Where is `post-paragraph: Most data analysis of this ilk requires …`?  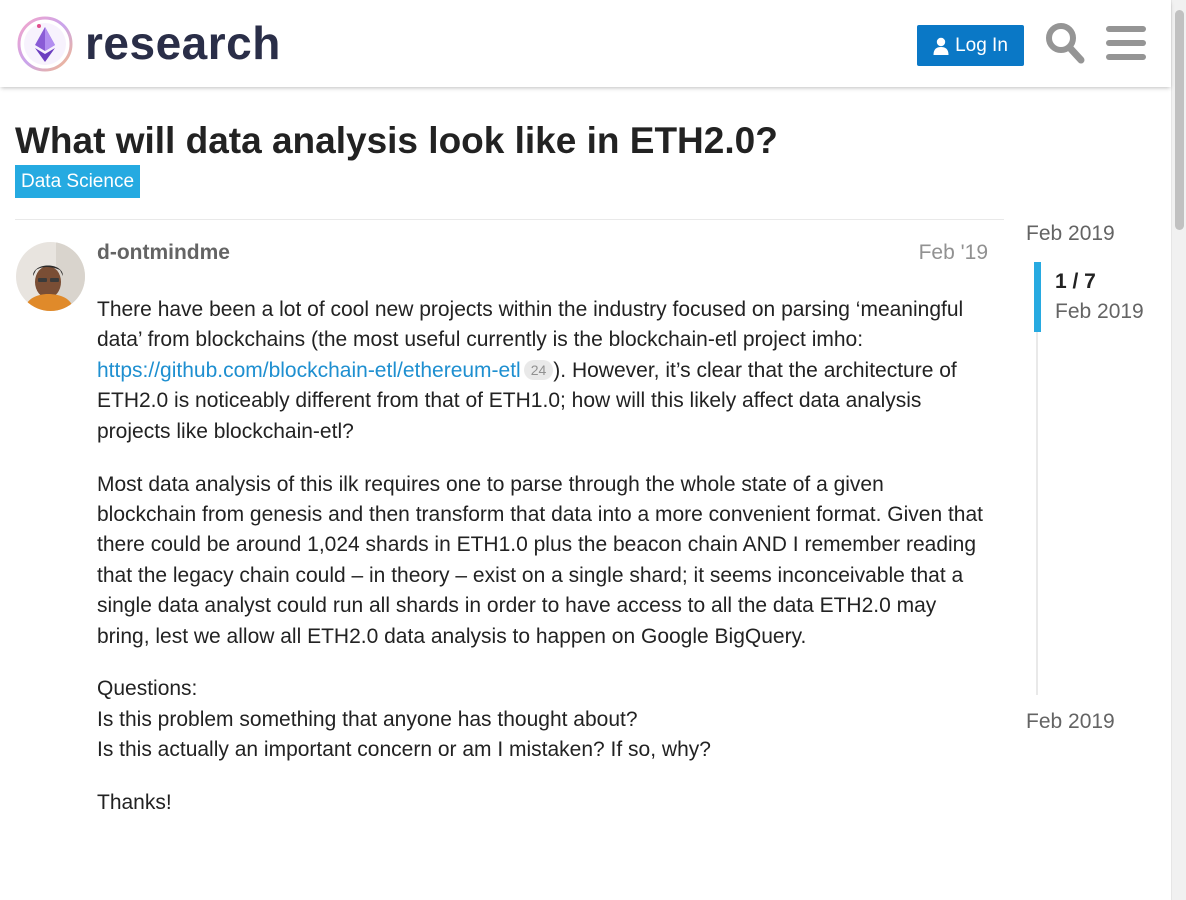
post-paragraph: Most data analysis of this ilk requires … is located at coordinates (540, 560).